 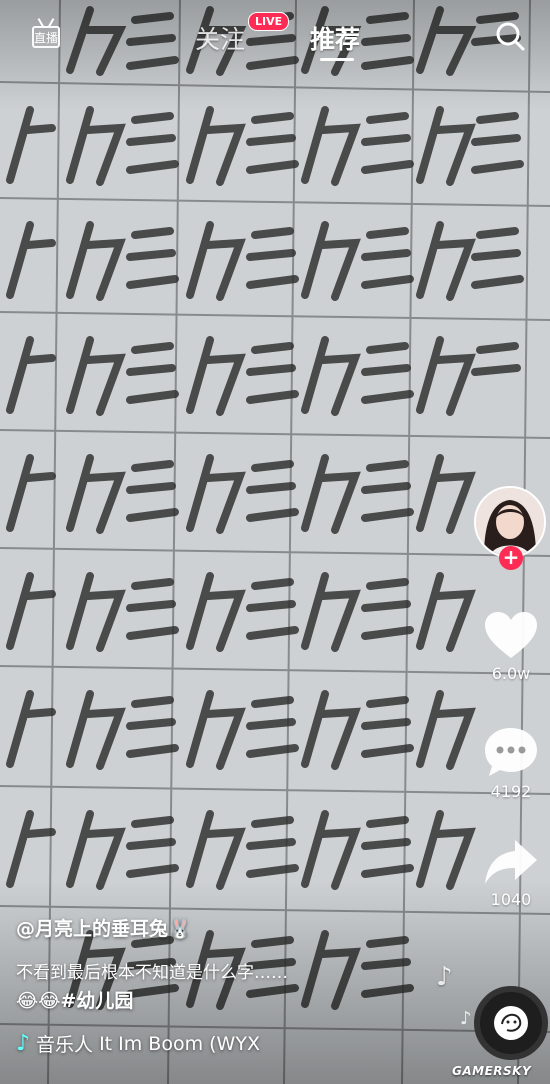 I want to click on heart-icon, so click(x=511, y=635).